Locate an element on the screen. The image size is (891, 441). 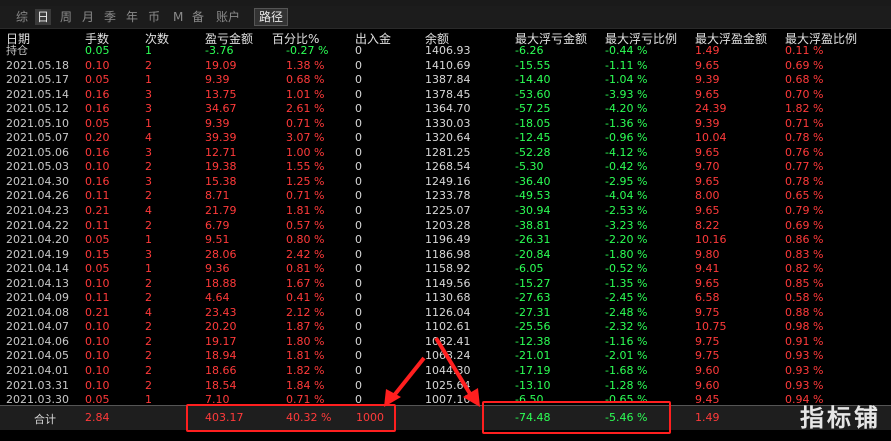
annotation-arrows is located at coordinates (432, 371).